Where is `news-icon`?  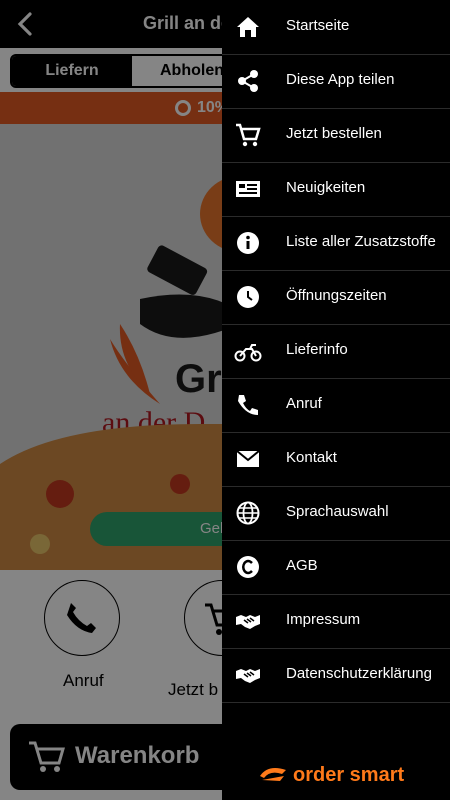
news-icon is located at coordinates (248, 189).